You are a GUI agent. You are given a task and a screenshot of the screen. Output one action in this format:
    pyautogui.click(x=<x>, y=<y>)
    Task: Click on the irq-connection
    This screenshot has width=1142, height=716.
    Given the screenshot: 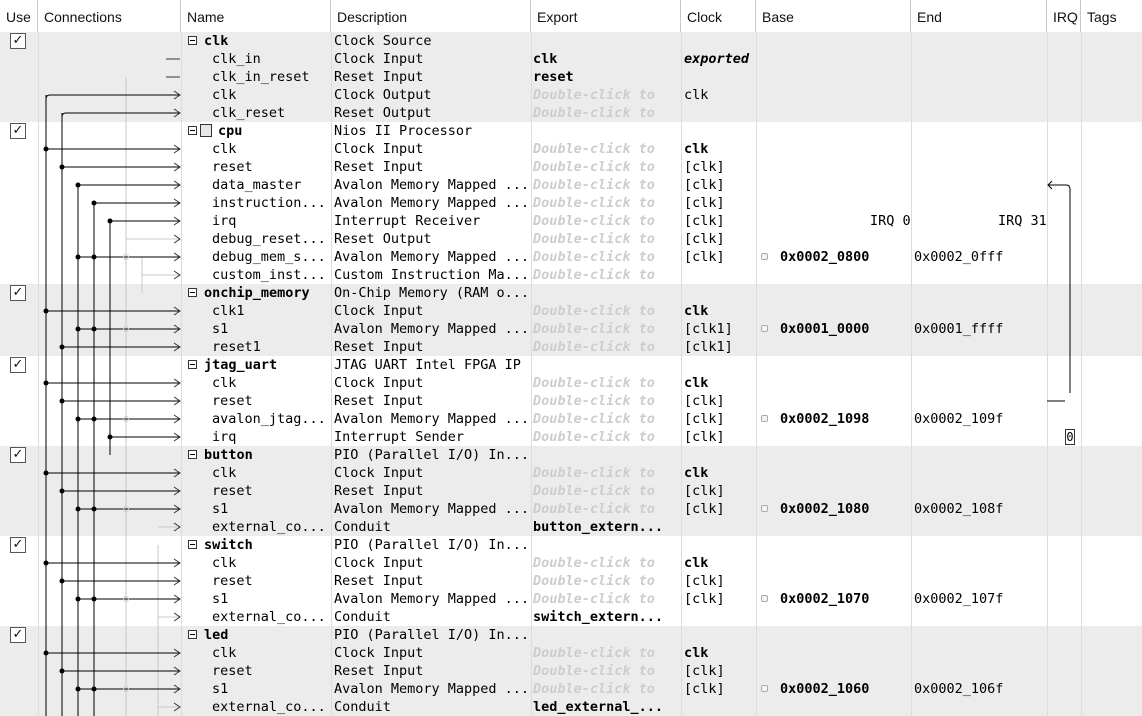 What is the action you would take?
    pyautogui.click(x=1059, y=288)
    